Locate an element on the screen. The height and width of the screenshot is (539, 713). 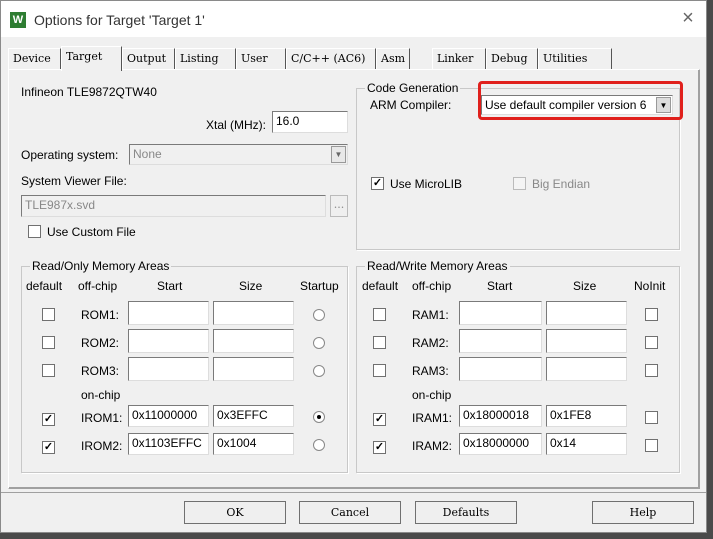
tab-debug: Debug is located at coordinates (512, 59).